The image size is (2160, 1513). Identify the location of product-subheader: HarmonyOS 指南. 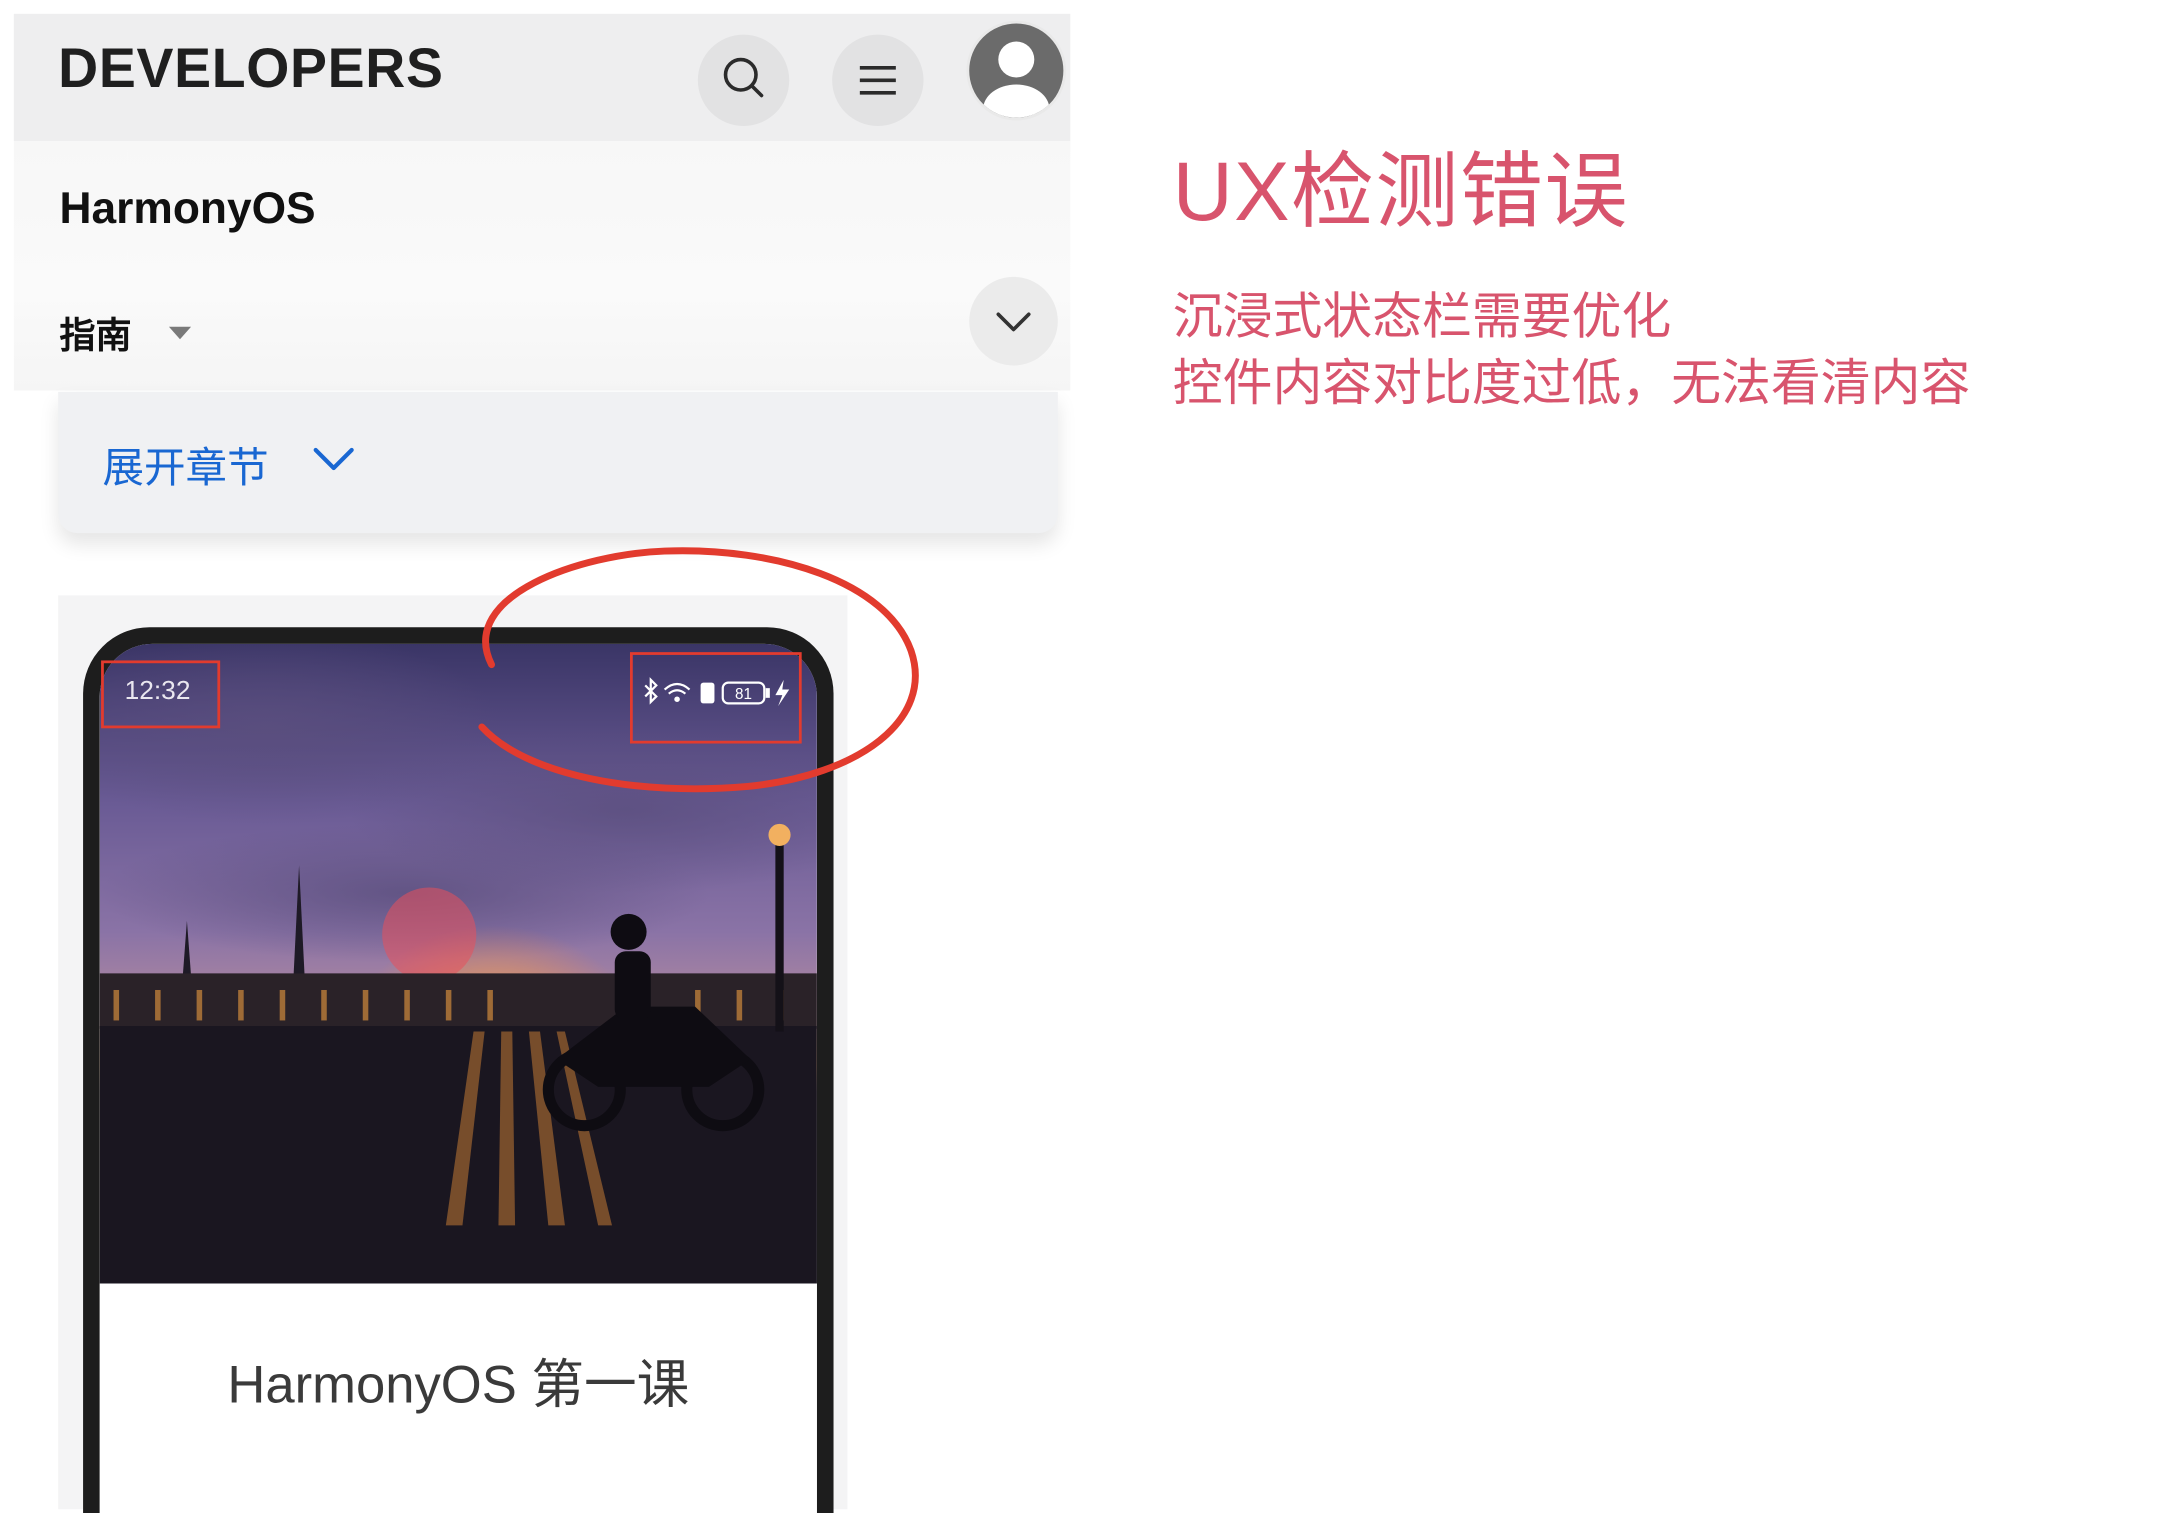
(542, 266).